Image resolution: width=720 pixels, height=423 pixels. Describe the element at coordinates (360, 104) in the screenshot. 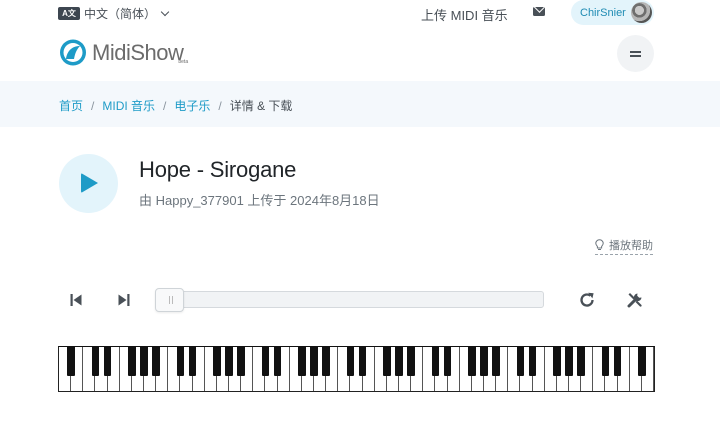

I see `breadcrumb-bar: 首页 / MIDI 音乐 / 电子乐 / 详情 & 下载` at that location.